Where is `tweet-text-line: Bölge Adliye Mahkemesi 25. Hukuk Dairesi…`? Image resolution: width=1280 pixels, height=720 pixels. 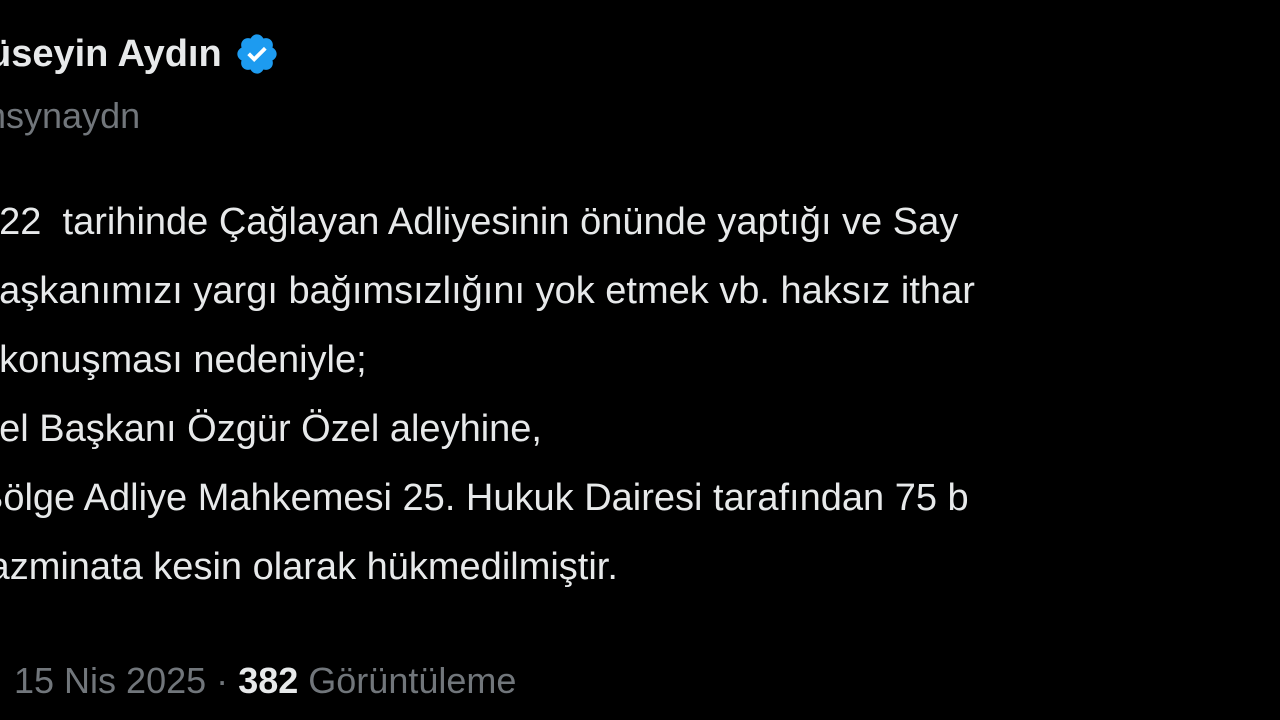 tweet-text-line: Bölge Adliye Mahkemesi 25. Hukuk Dairesi… is located at coordinates (484, 498).